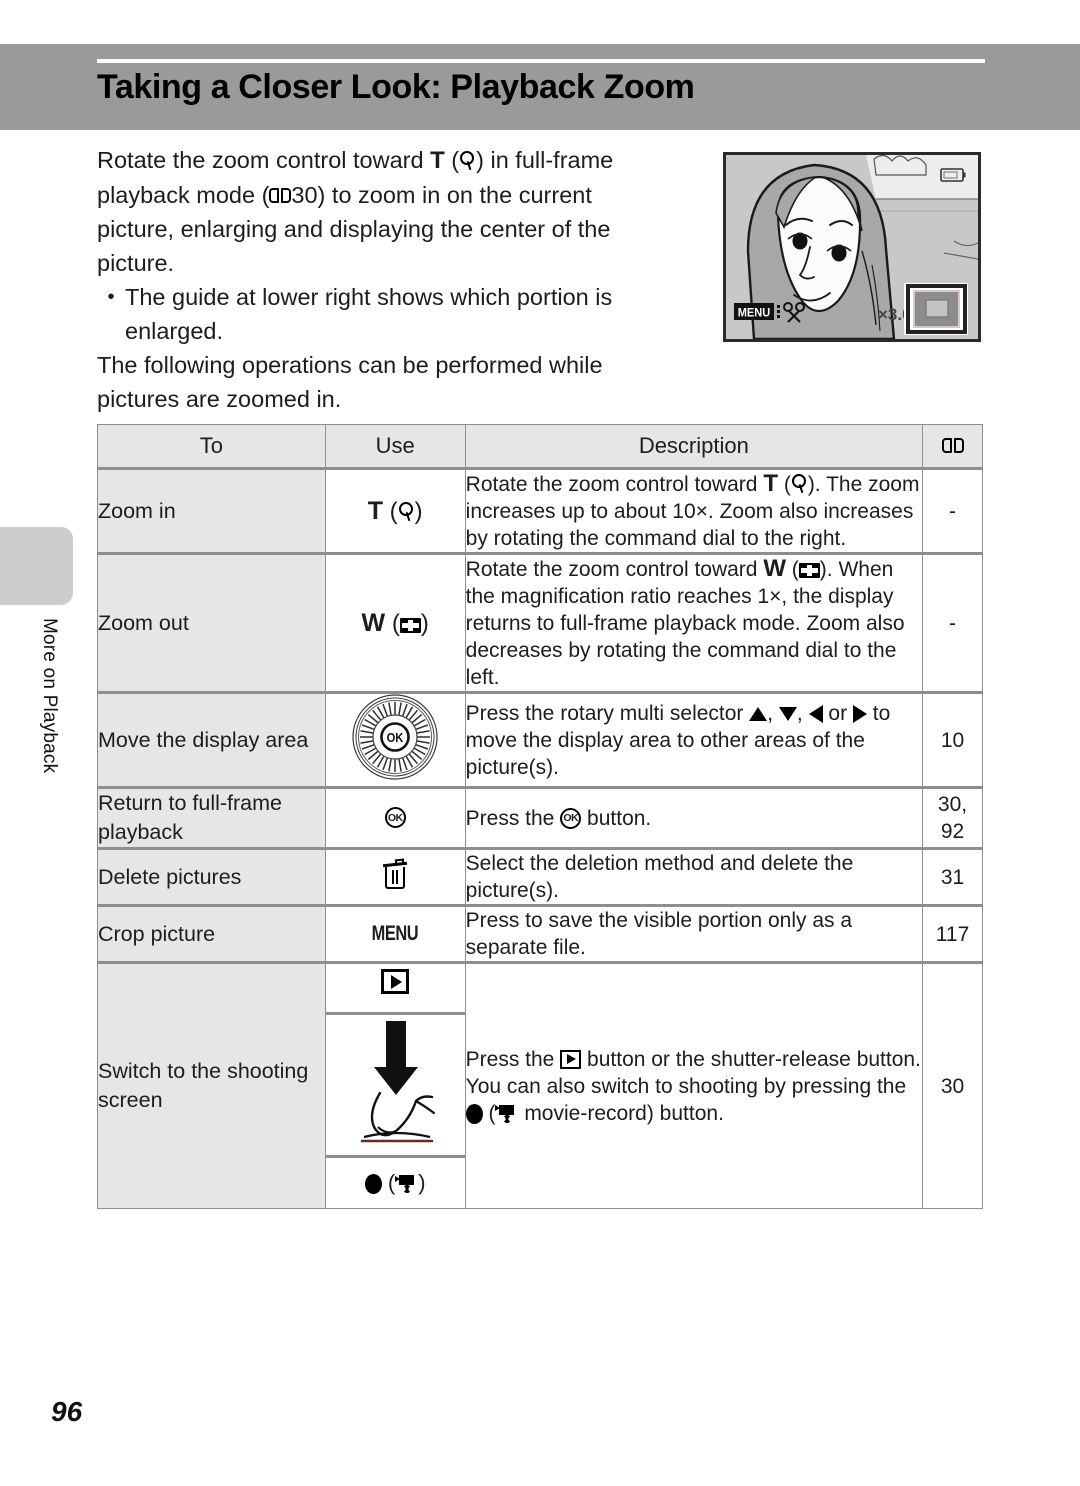  Describe the element at coordinates (211, 934) in the screenshot. I see `row-label-crop-picture: Crop picture` at that location.